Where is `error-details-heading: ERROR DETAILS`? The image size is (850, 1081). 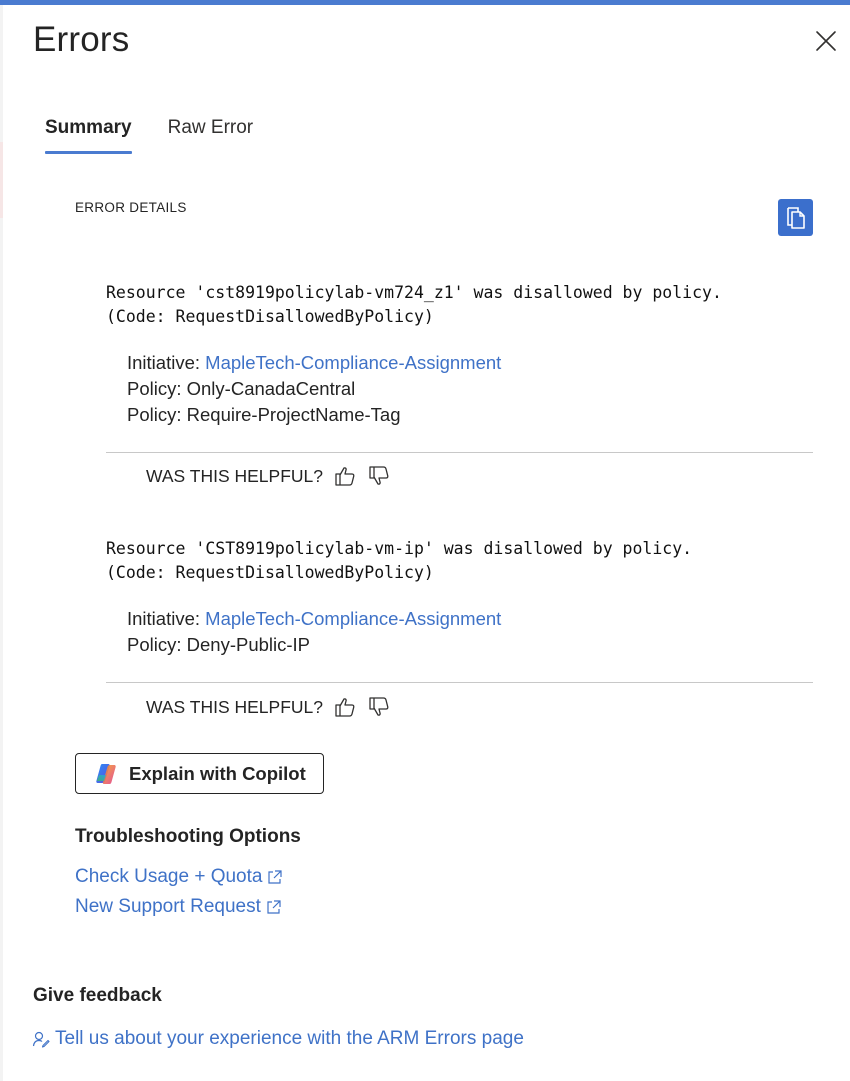
error-details-heading: ERROR DETAILS is located at coordinates (131, 207).